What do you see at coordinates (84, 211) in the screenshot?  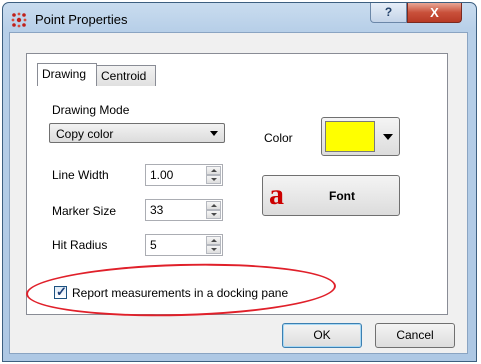 I see `marker-size-label: Marker Size` at bounding box center [84, 211].